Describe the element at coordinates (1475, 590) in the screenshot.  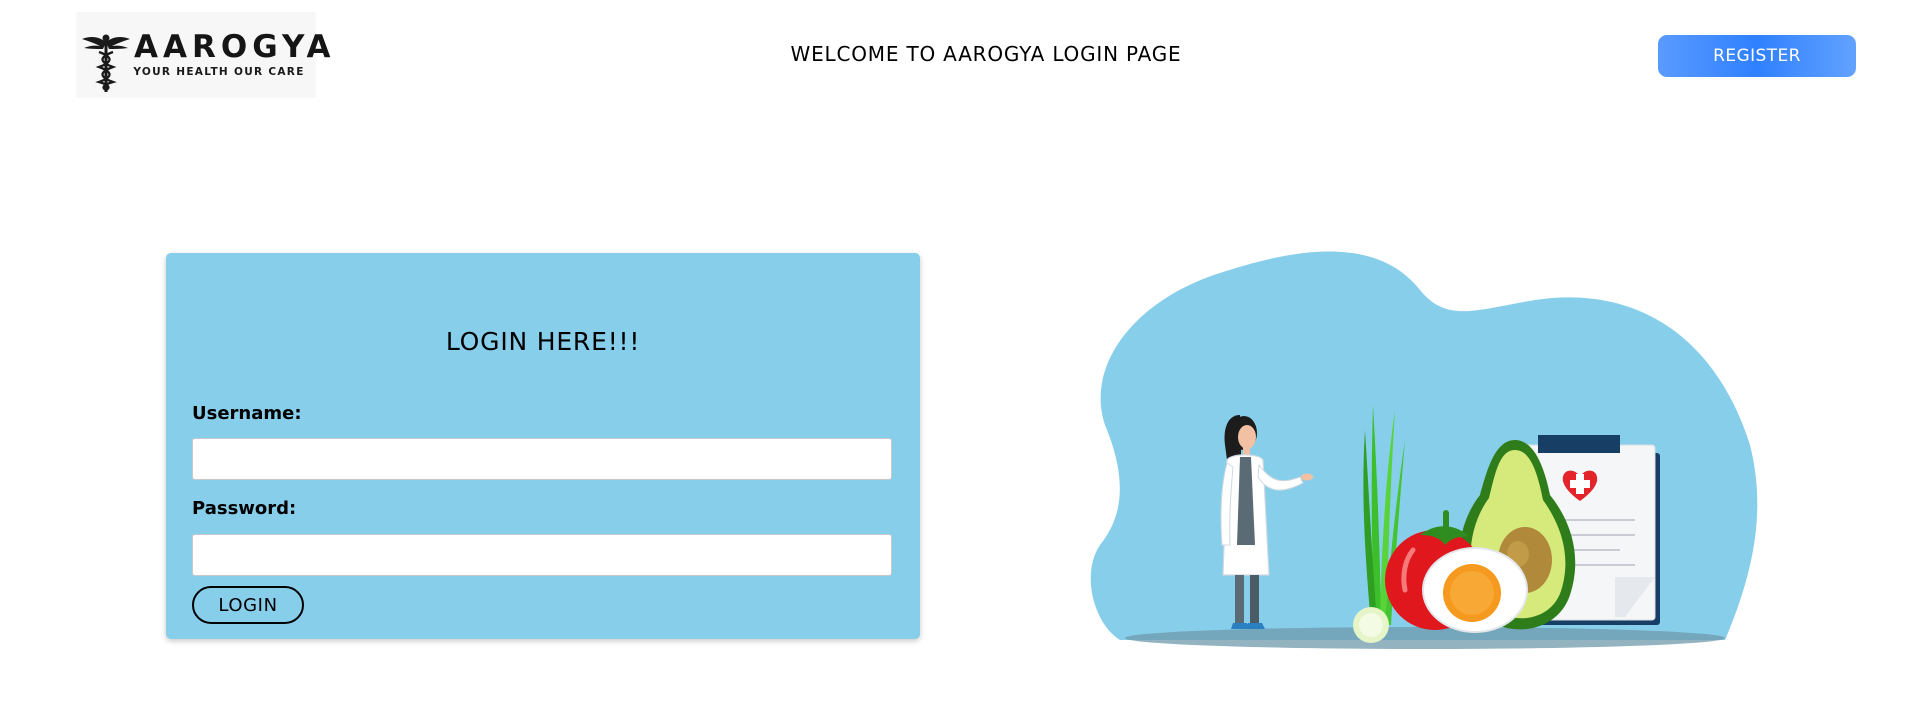
I see `boiled-egg` at that location.